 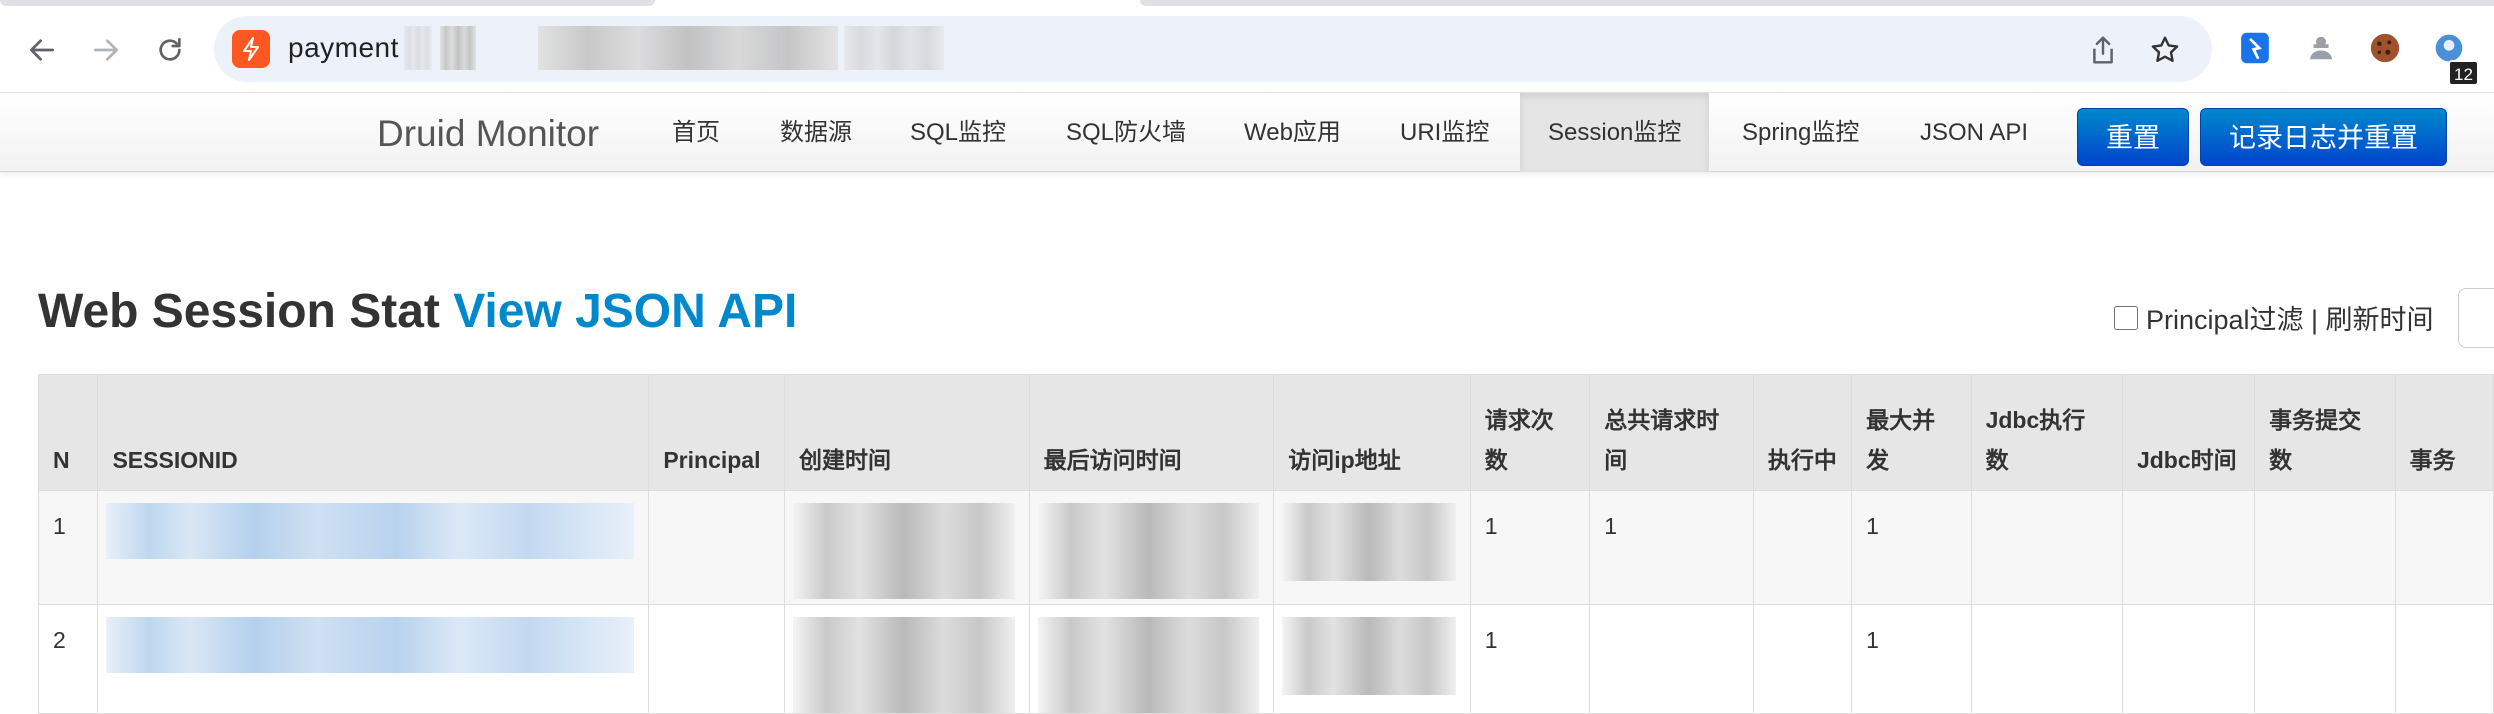 I want to click on column-header: Principal, so click(x=716, y=432).